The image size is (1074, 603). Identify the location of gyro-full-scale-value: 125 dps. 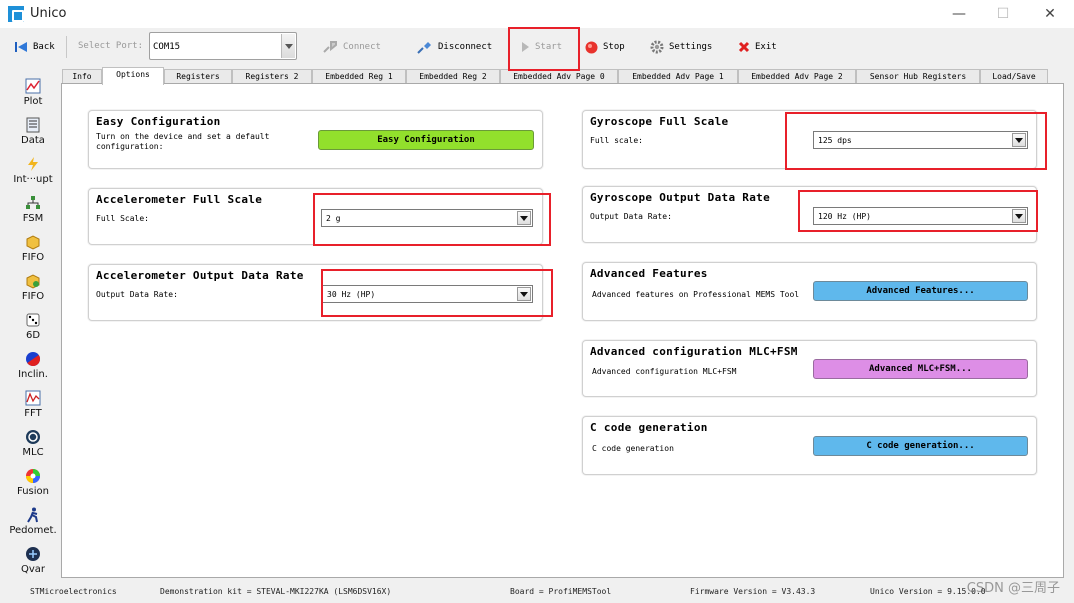
(835, 140).